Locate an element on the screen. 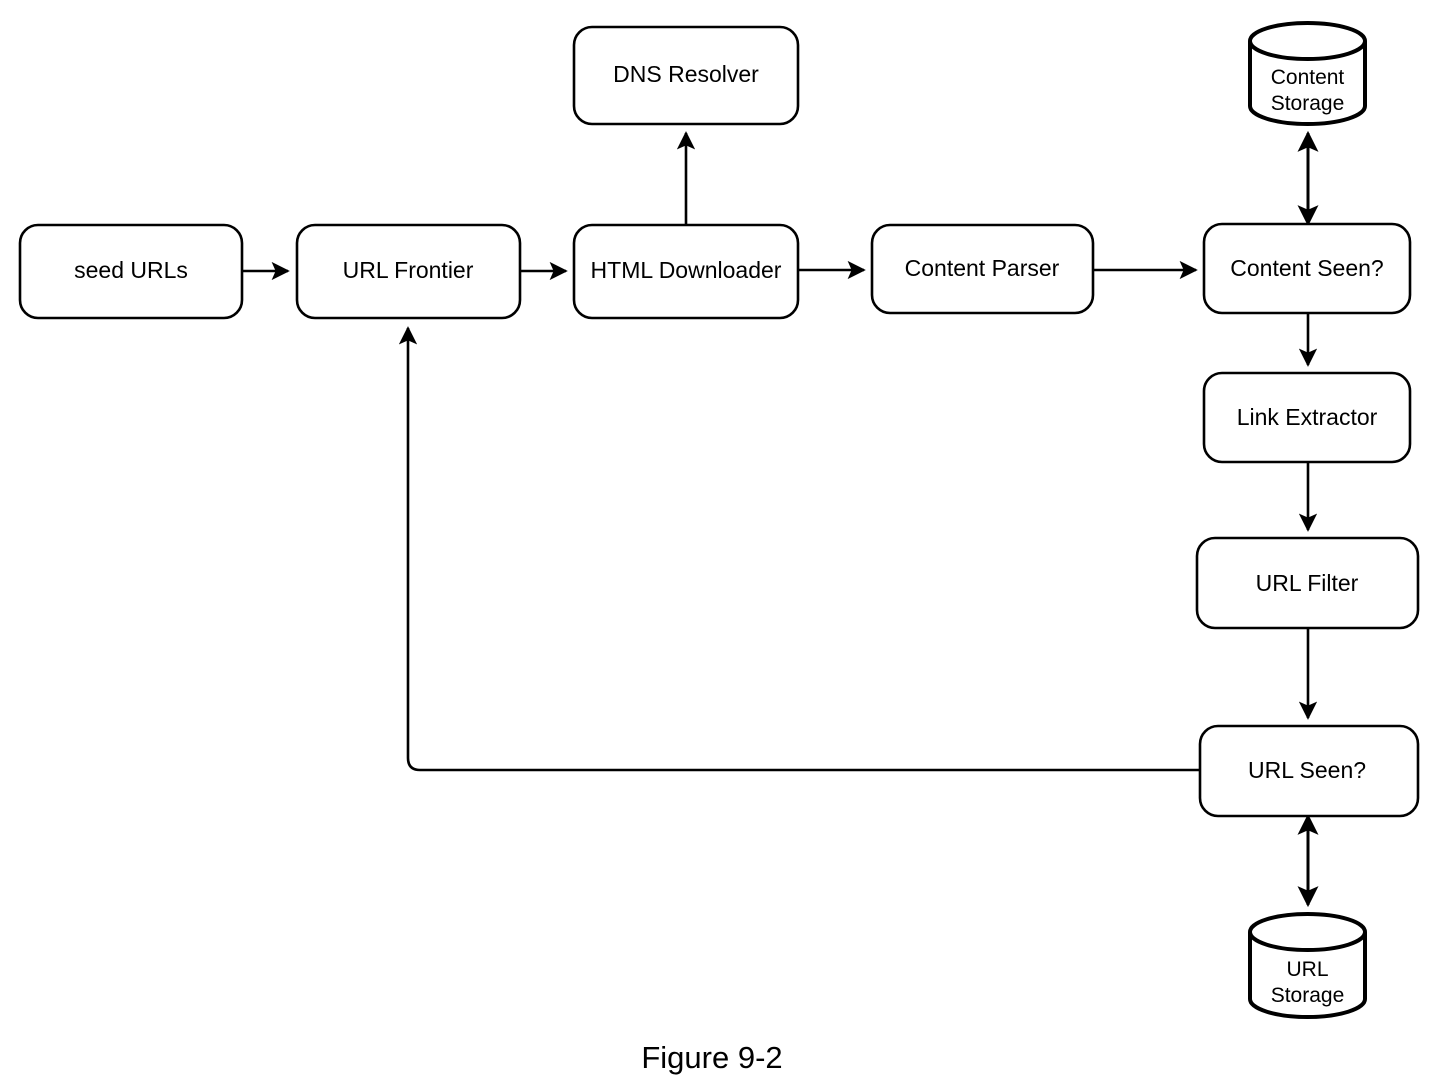 The image size is (1429, 1077). node-link-extractor-label: Link Extractor is located at coordinates (1307, 417).